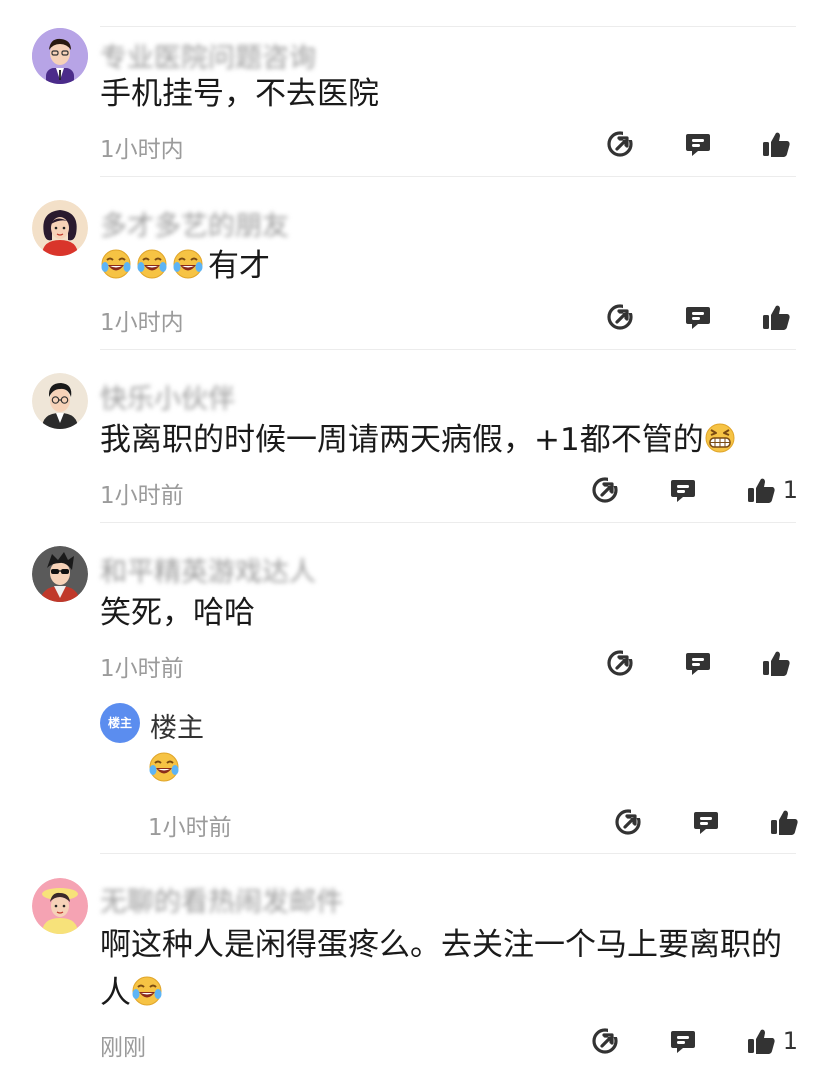  I want to click on grinning-emoji-icon, so click(719, 438).